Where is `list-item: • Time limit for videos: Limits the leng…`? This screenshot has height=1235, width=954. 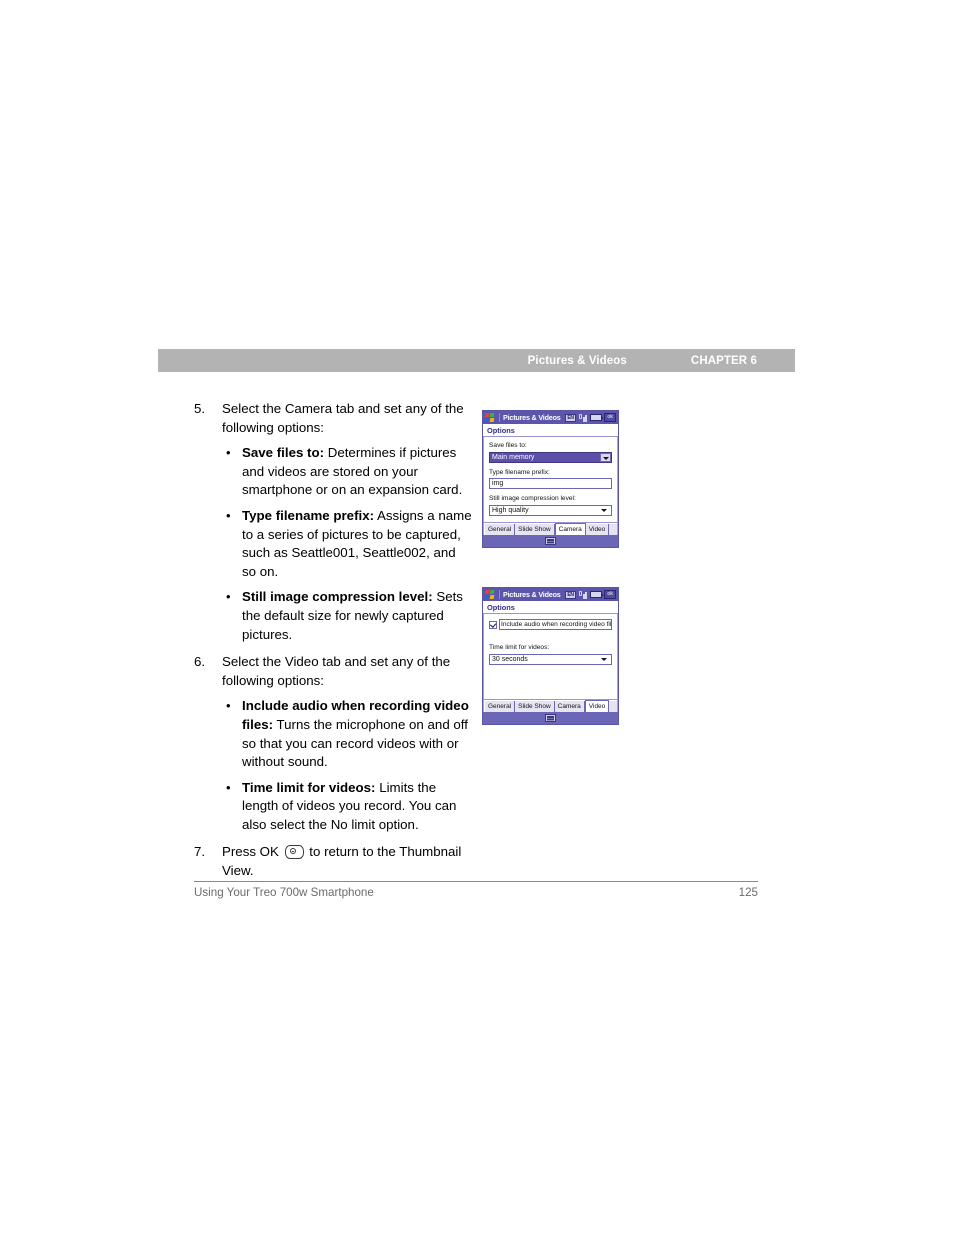
list-item: • Time limit for videos: Limits the leng… is located at coordinates (349, 807).